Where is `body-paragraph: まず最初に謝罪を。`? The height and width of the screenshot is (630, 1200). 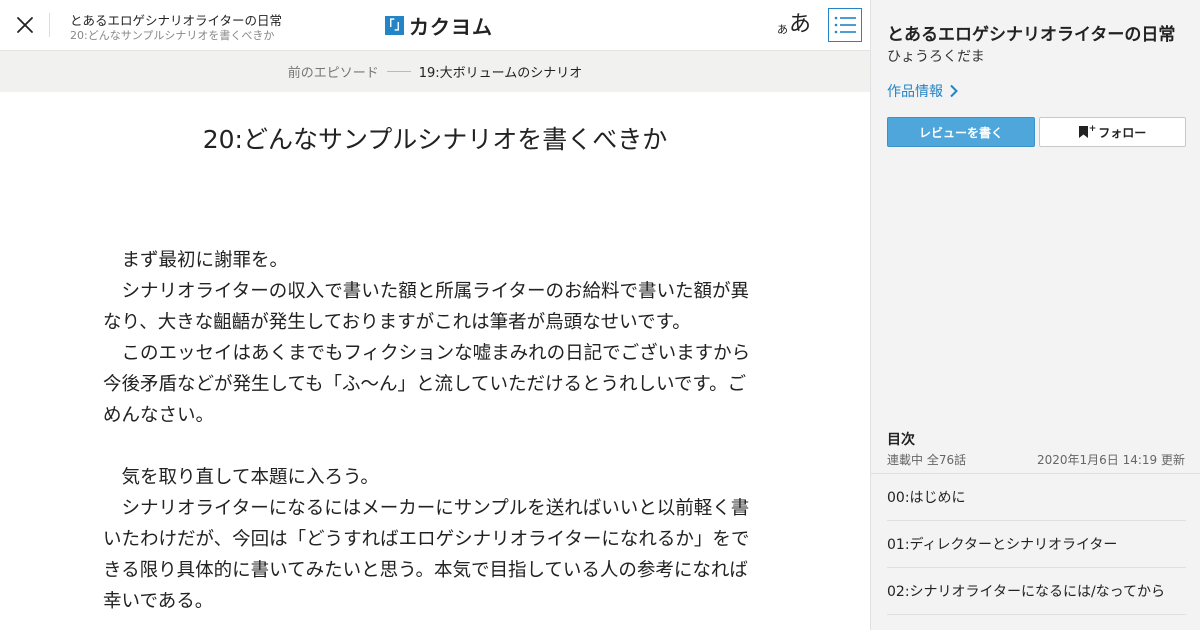
body-paragraph: まず最初に謝罪を。 is located at coordinates (196, 260).